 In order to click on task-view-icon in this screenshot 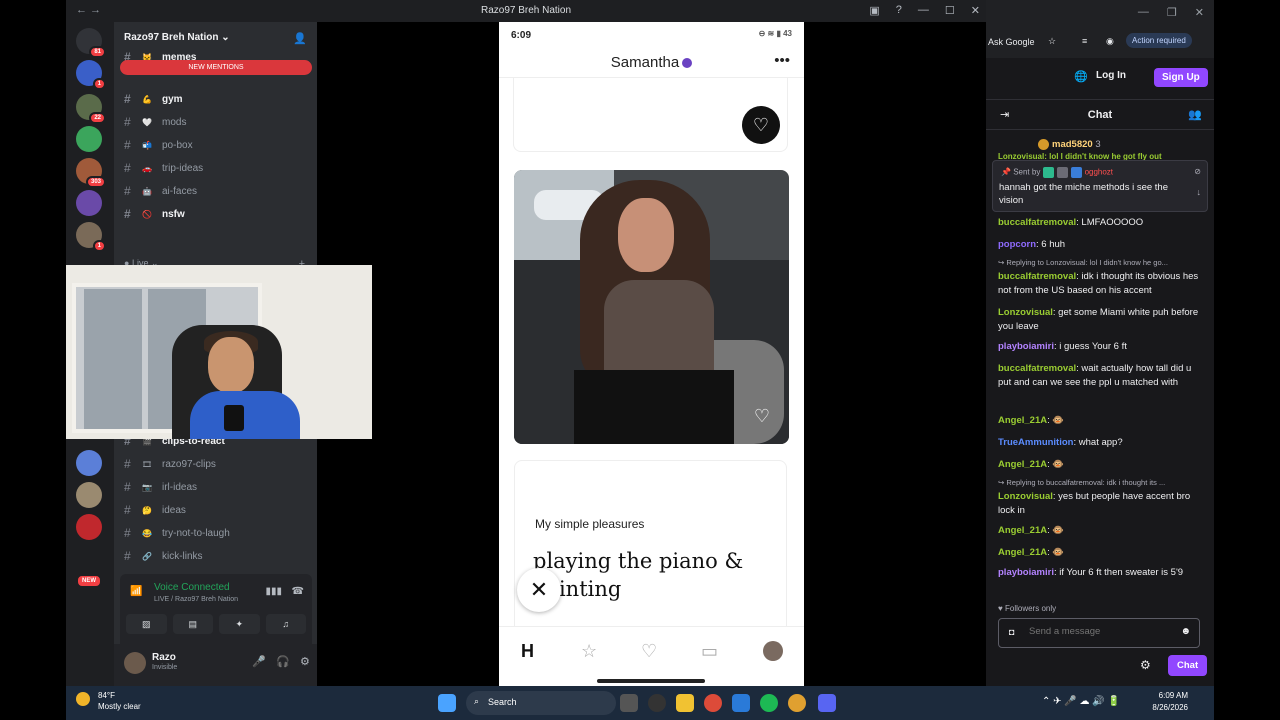, I will do `click(629, 703)`.